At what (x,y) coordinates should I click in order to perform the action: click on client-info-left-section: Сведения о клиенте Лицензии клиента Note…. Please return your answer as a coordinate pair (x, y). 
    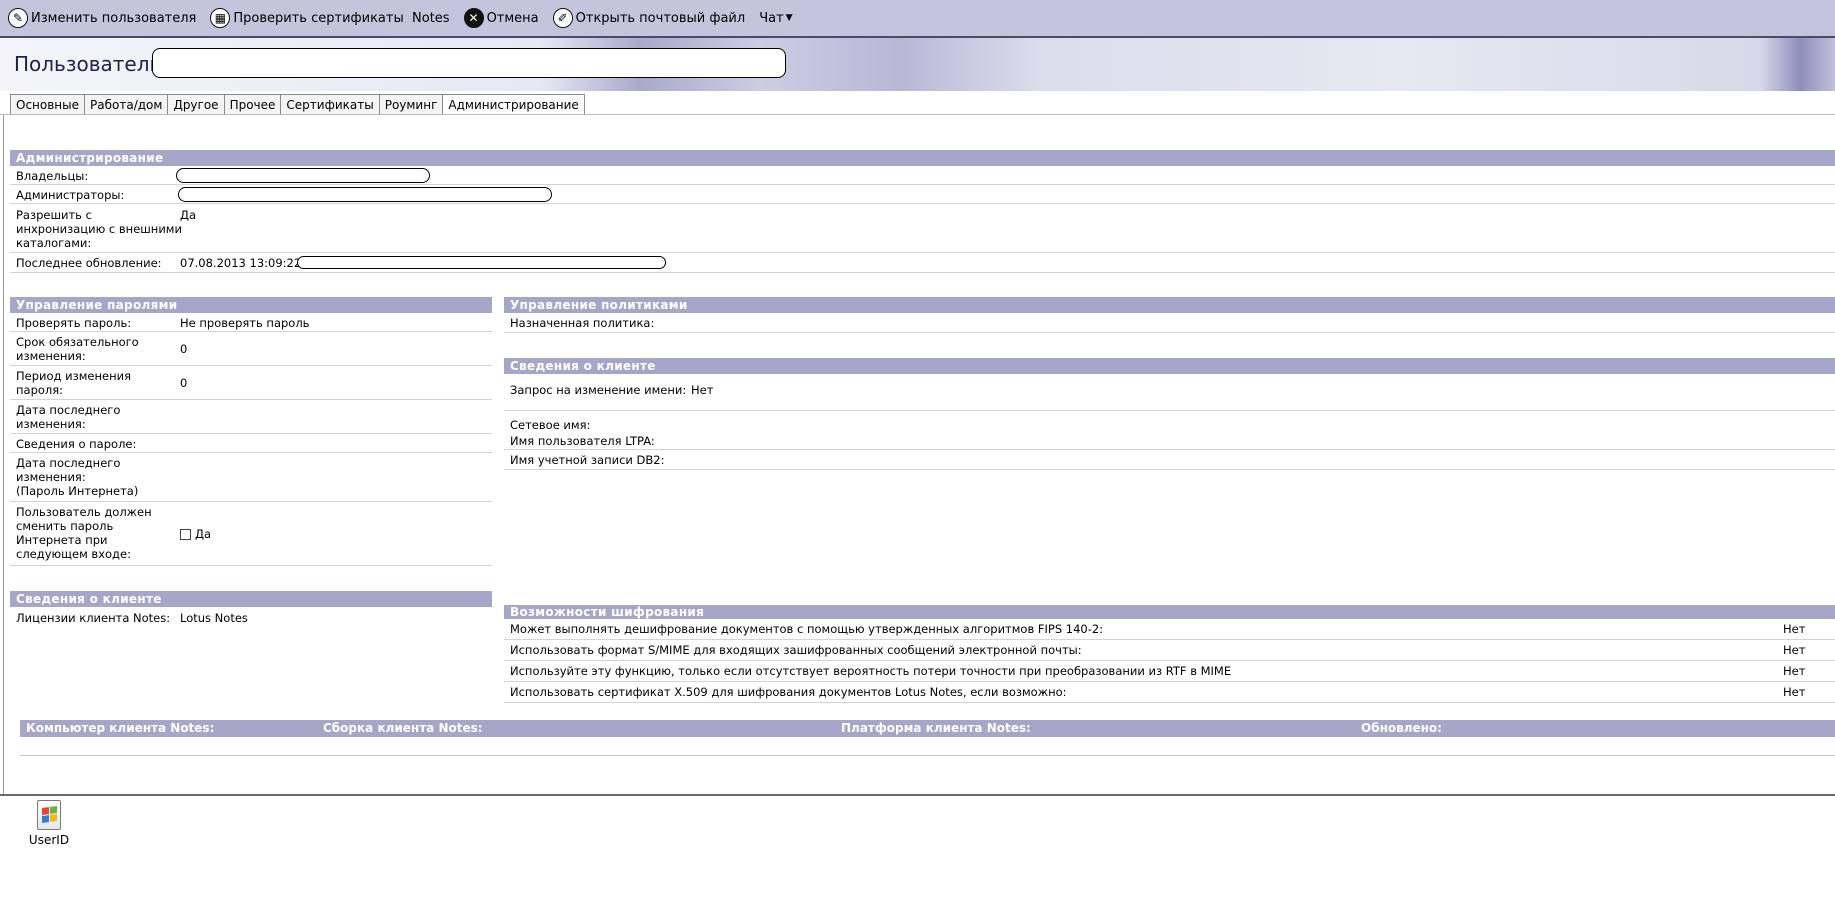
    Looking at the image, I should click on (251, 609).